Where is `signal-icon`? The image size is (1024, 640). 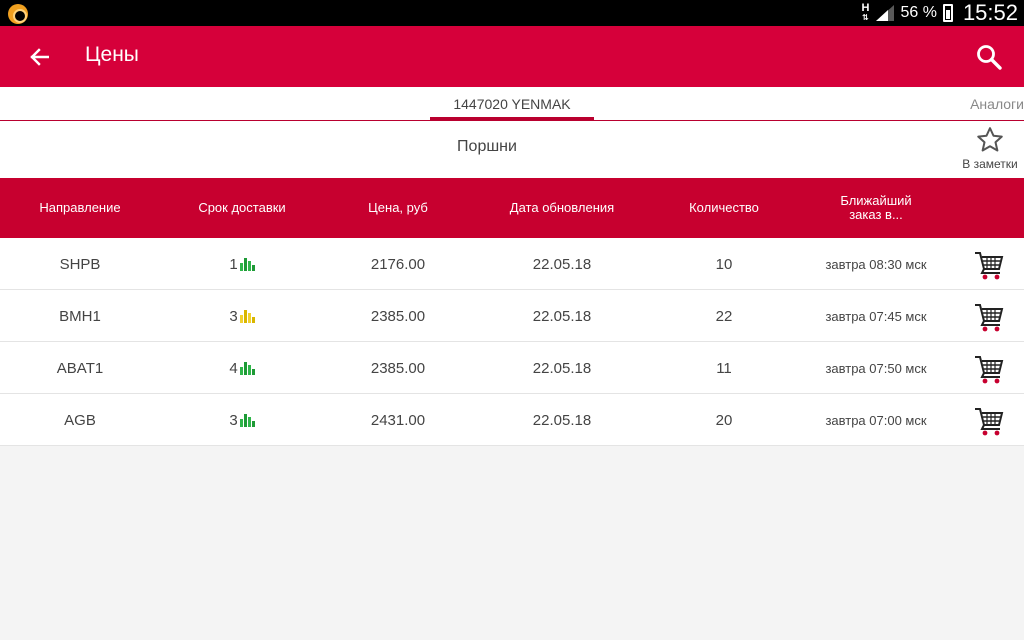
signal-icon is located at coordinates (885, 13).